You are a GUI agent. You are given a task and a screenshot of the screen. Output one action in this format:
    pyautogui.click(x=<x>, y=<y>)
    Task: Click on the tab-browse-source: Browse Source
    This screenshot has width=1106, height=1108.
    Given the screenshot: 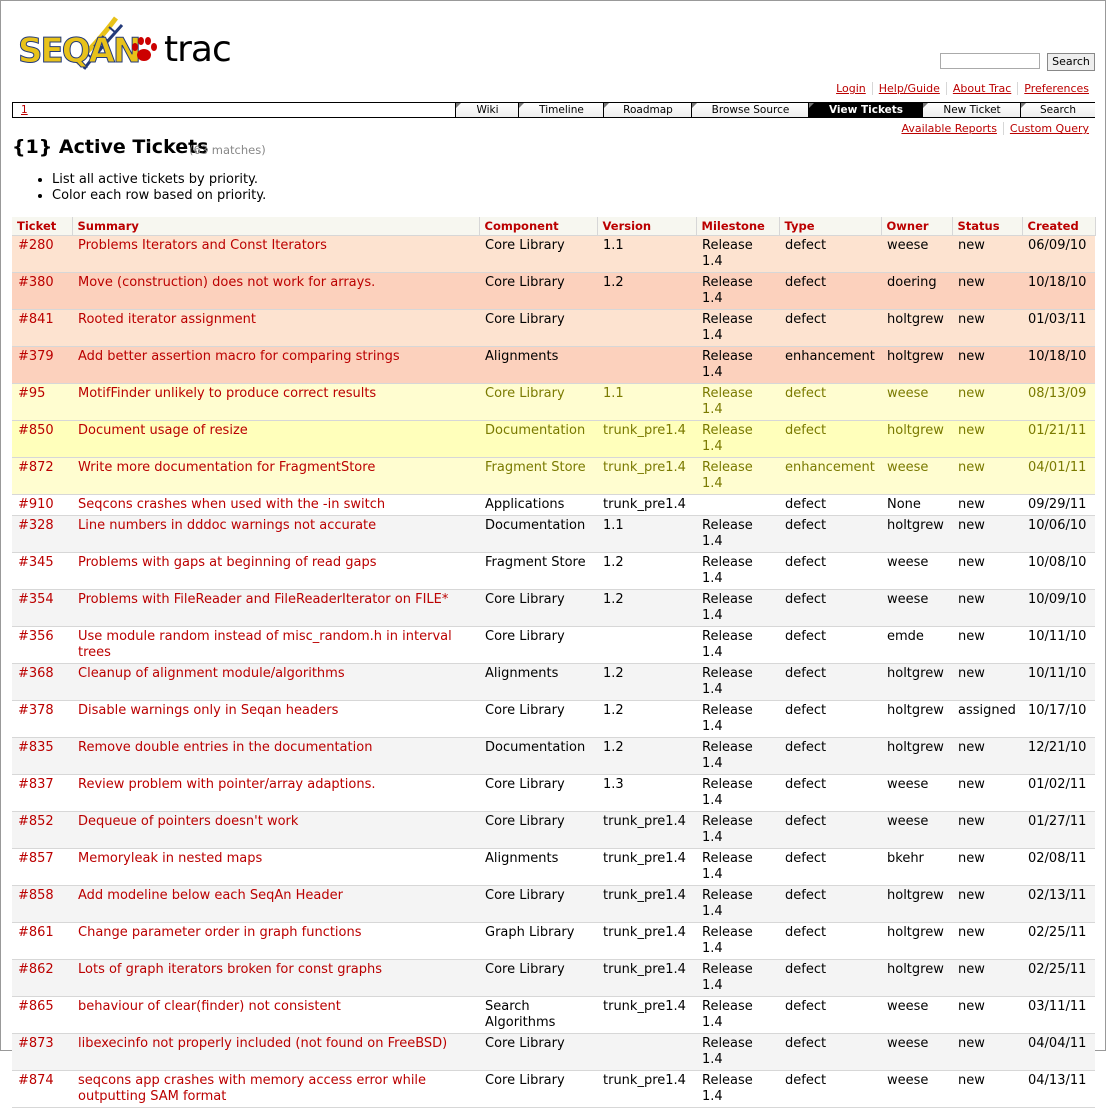 What is the action you would take?
    pyautogui.click(x=750, y=110)
    